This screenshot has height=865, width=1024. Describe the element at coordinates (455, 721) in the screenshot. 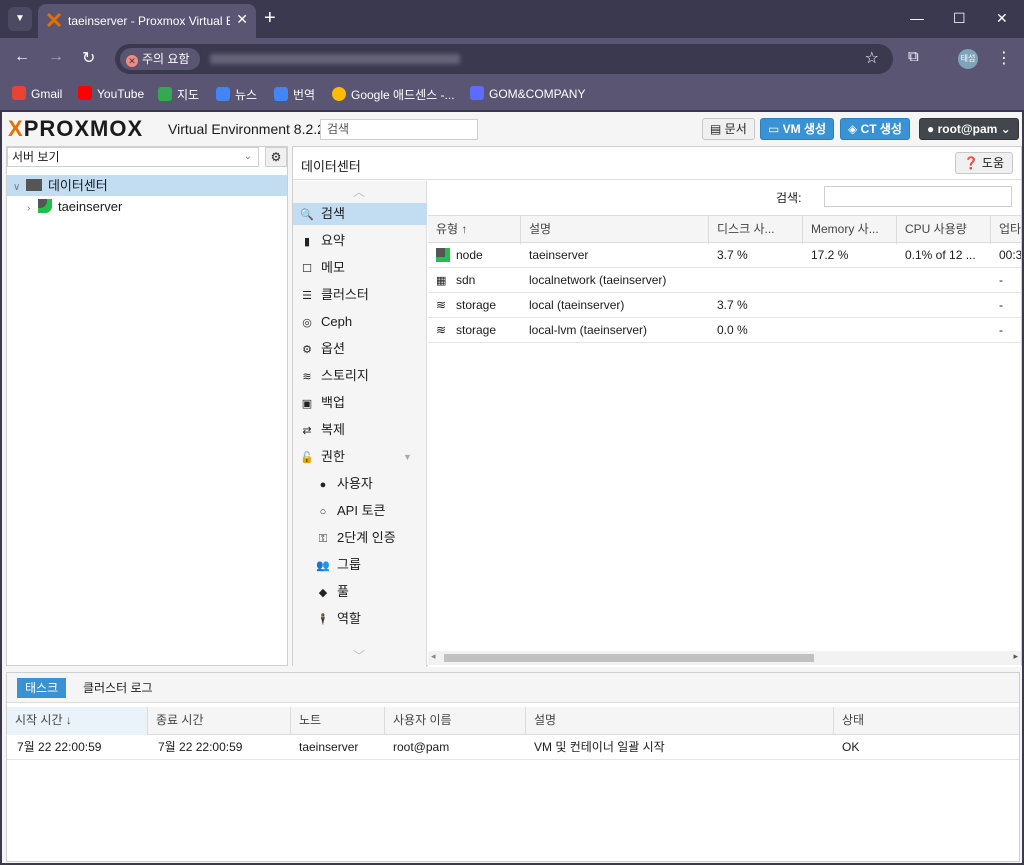

I see `col-username: 사용자 이름` at that location.